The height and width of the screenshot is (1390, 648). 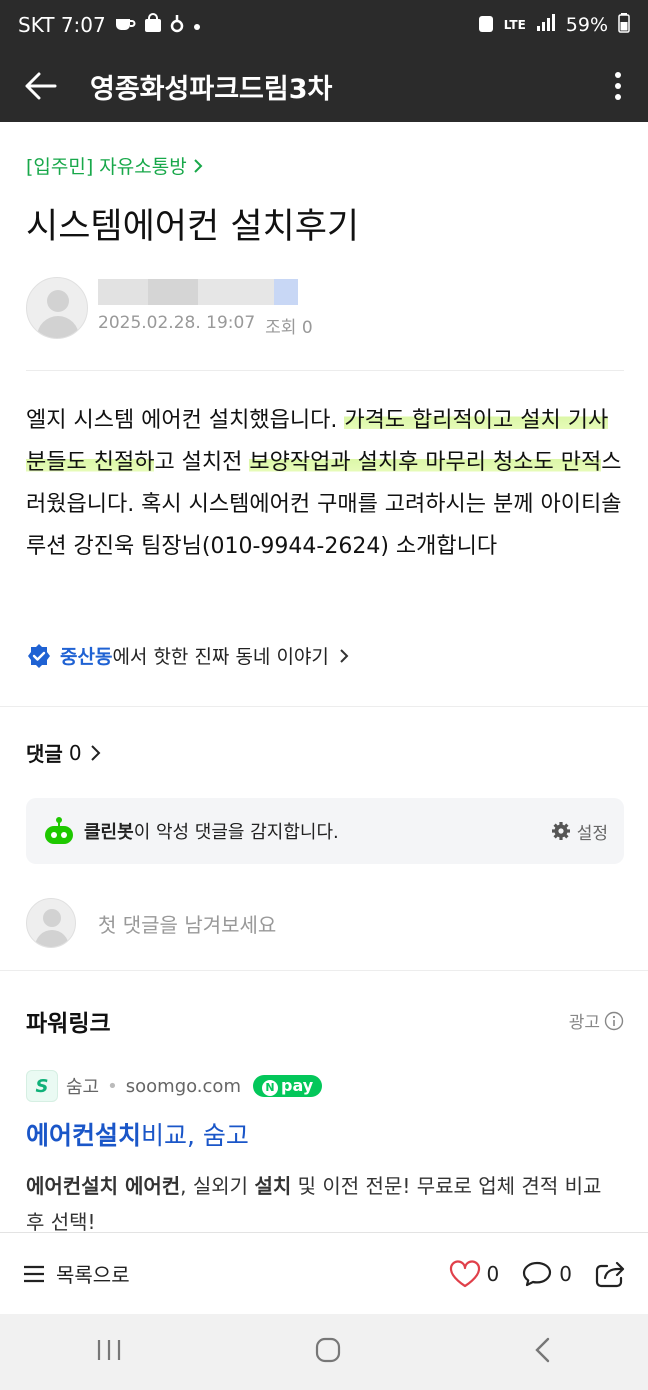 I want to click on advertiser-row: S 숨고 • soomgo.com Npay, so click(x=174, y=1086).